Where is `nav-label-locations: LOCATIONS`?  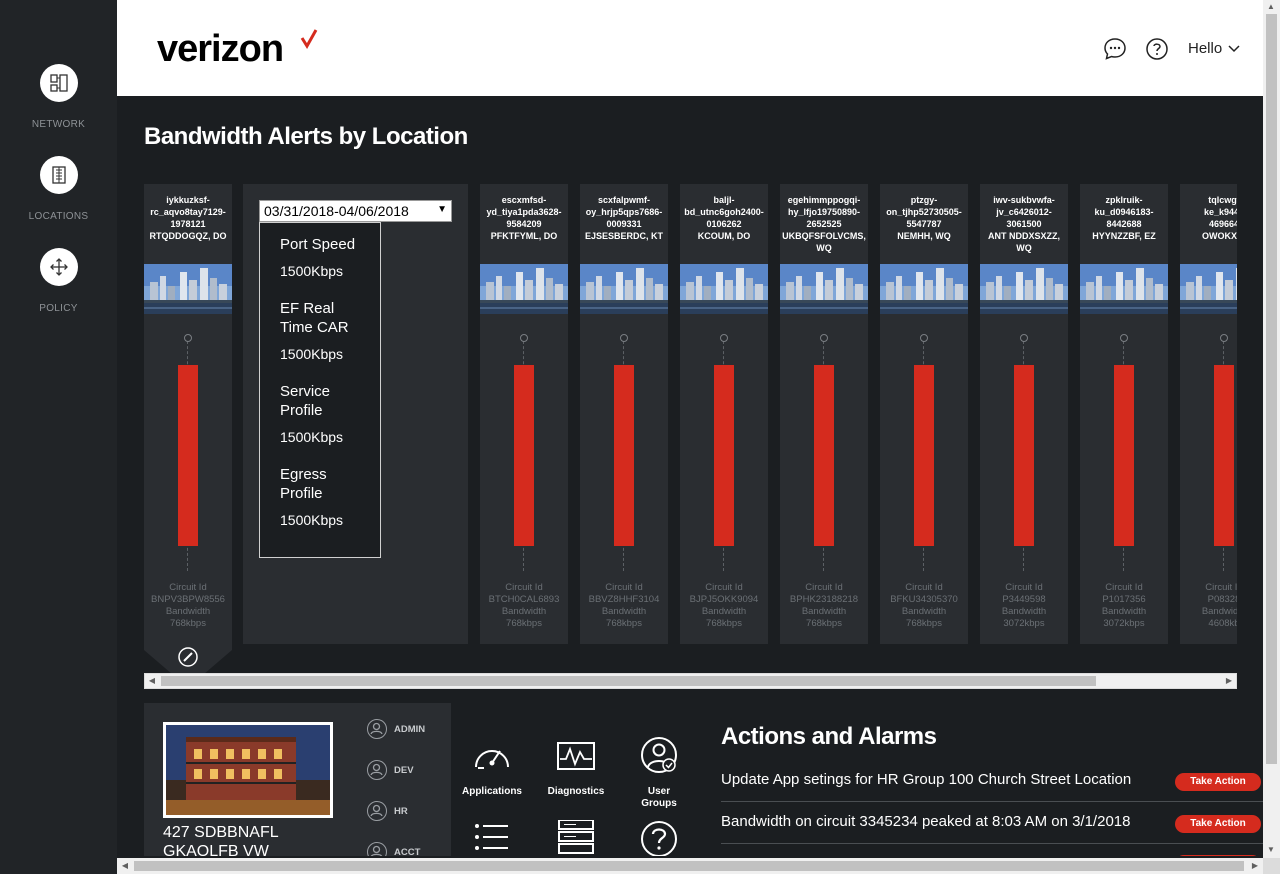 nav-label-locations: LOCATIONS is located at coordinates (58, 216).